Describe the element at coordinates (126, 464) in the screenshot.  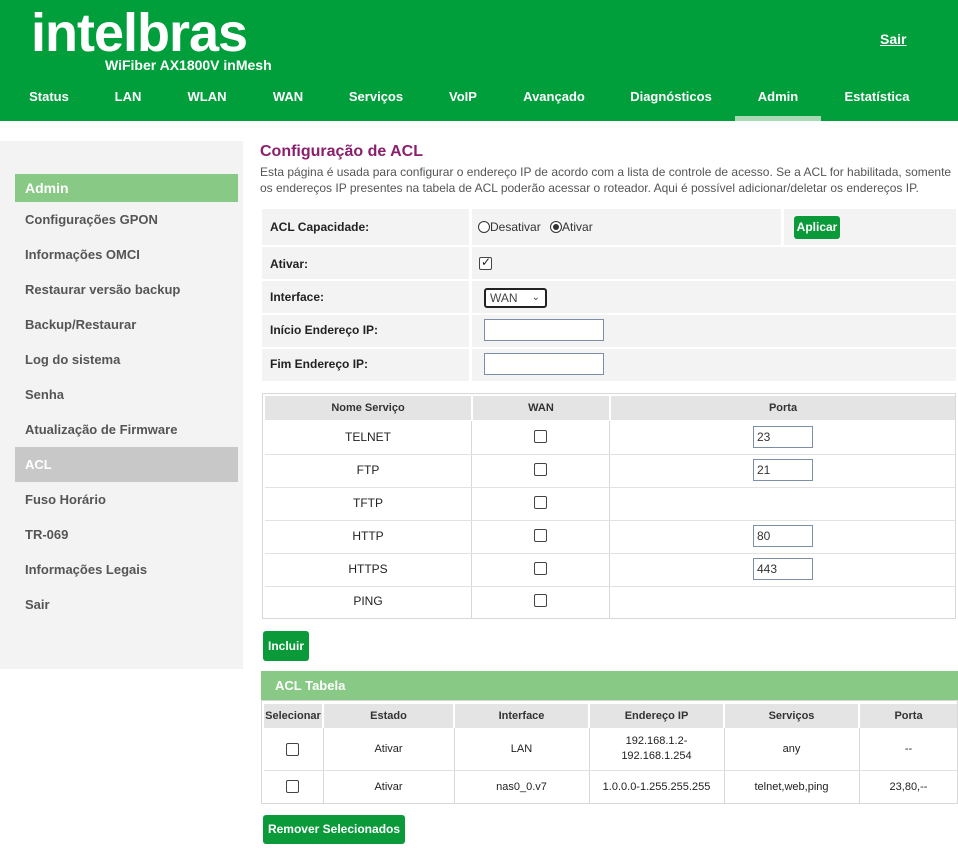
I see `sidebar-item-acl: ACL` at that location.